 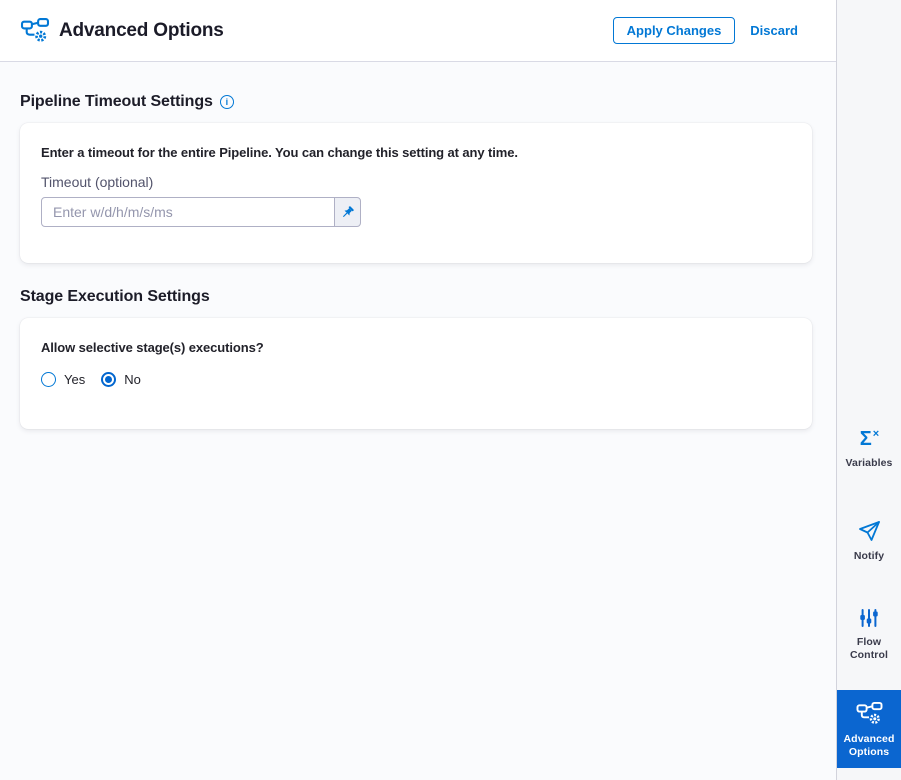 I want to click on sidebar-item-label: Control, so click(x=869, y=655).